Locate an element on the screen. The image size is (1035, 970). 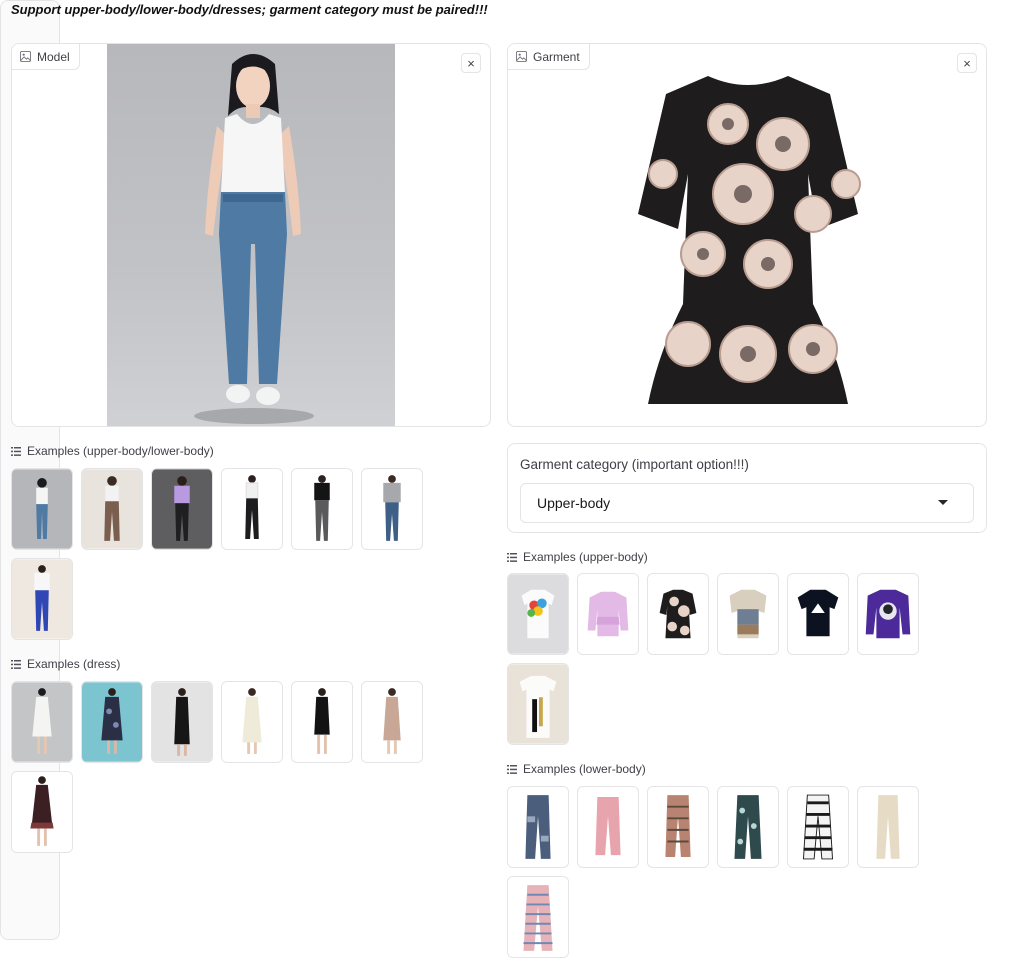
examples-upper-label: Examples (upper-body) is located at coordinates (577, 557).